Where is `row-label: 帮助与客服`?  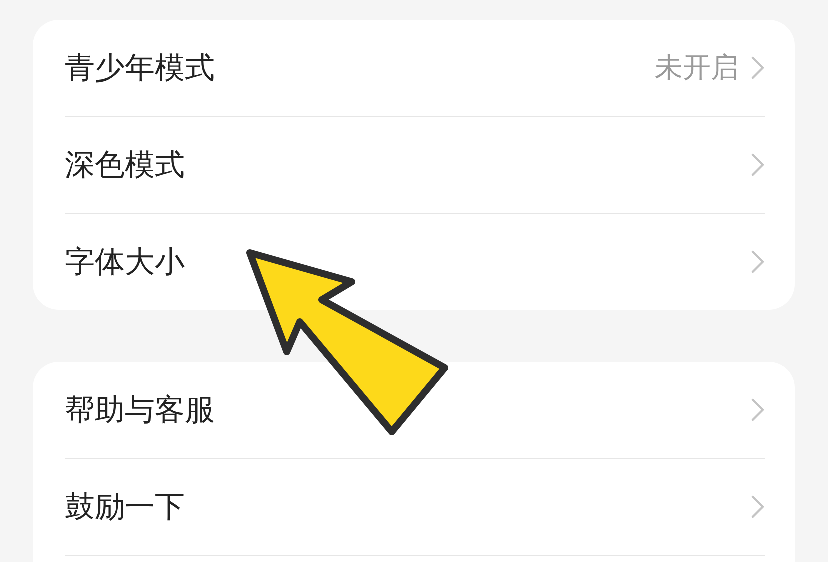 row-label: 帮助与客服 is located at coordinates (140, 411).